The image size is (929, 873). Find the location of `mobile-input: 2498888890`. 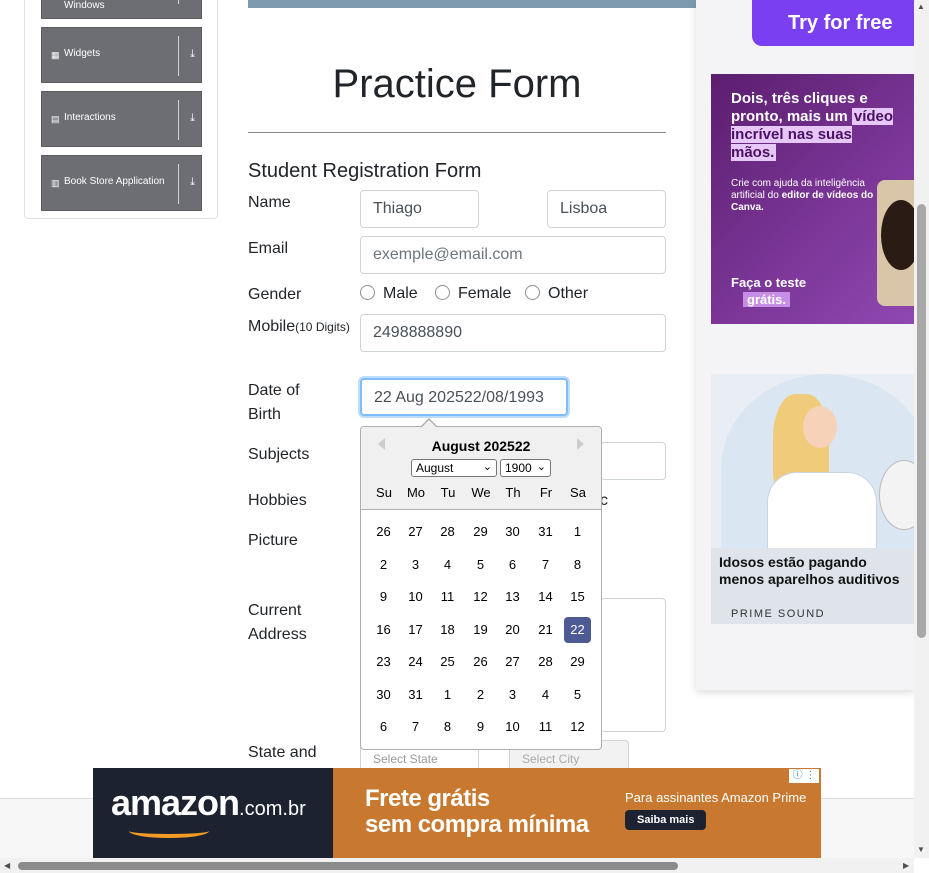

mobile-input: 2498888890 is located at coordinates (513, 333).